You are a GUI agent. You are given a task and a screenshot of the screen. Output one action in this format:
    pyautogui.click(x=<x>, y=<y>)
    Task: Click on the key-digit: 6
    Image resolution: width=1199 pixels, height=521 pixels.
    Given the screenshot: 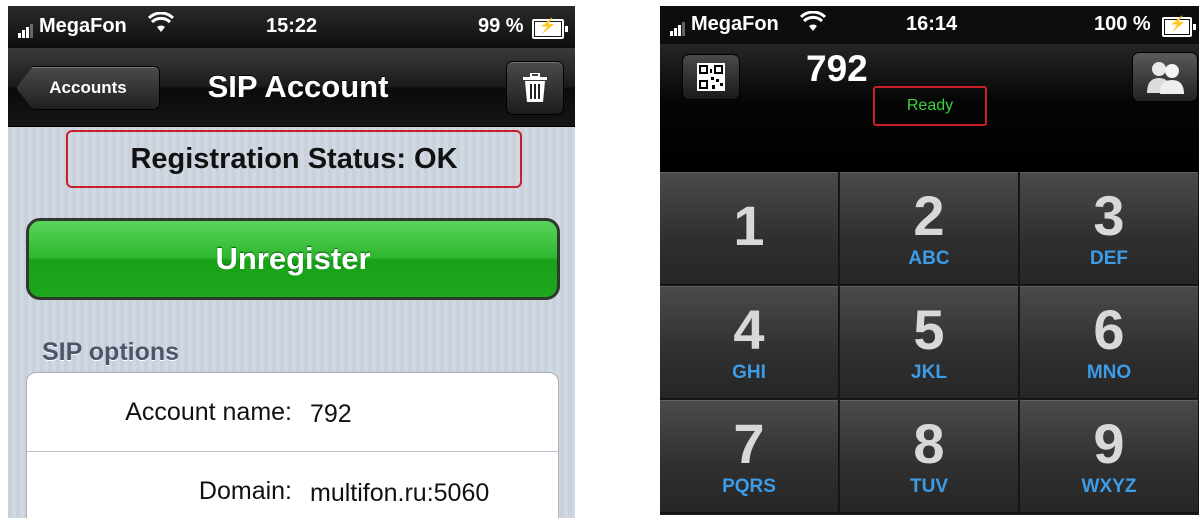 What is the action you would take?
    pyautogui.click(x=1109, y=329)
    